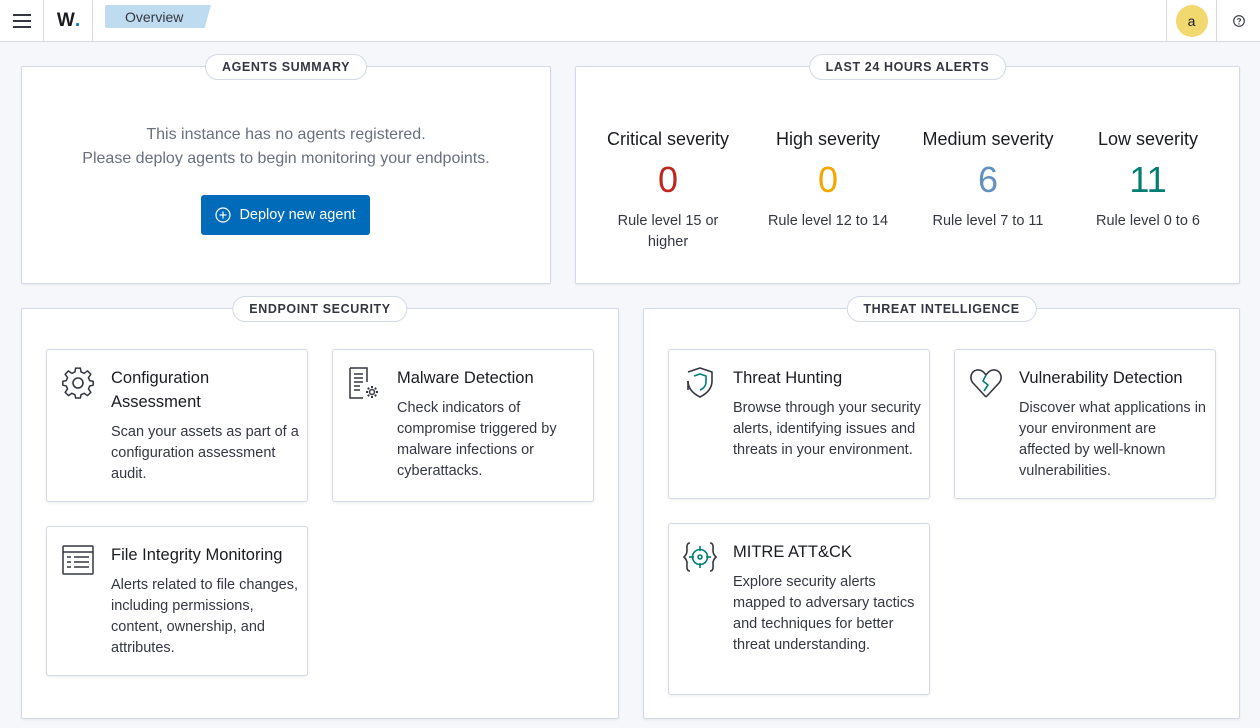  I want to click on document-gear-icon, so click(363, 383).